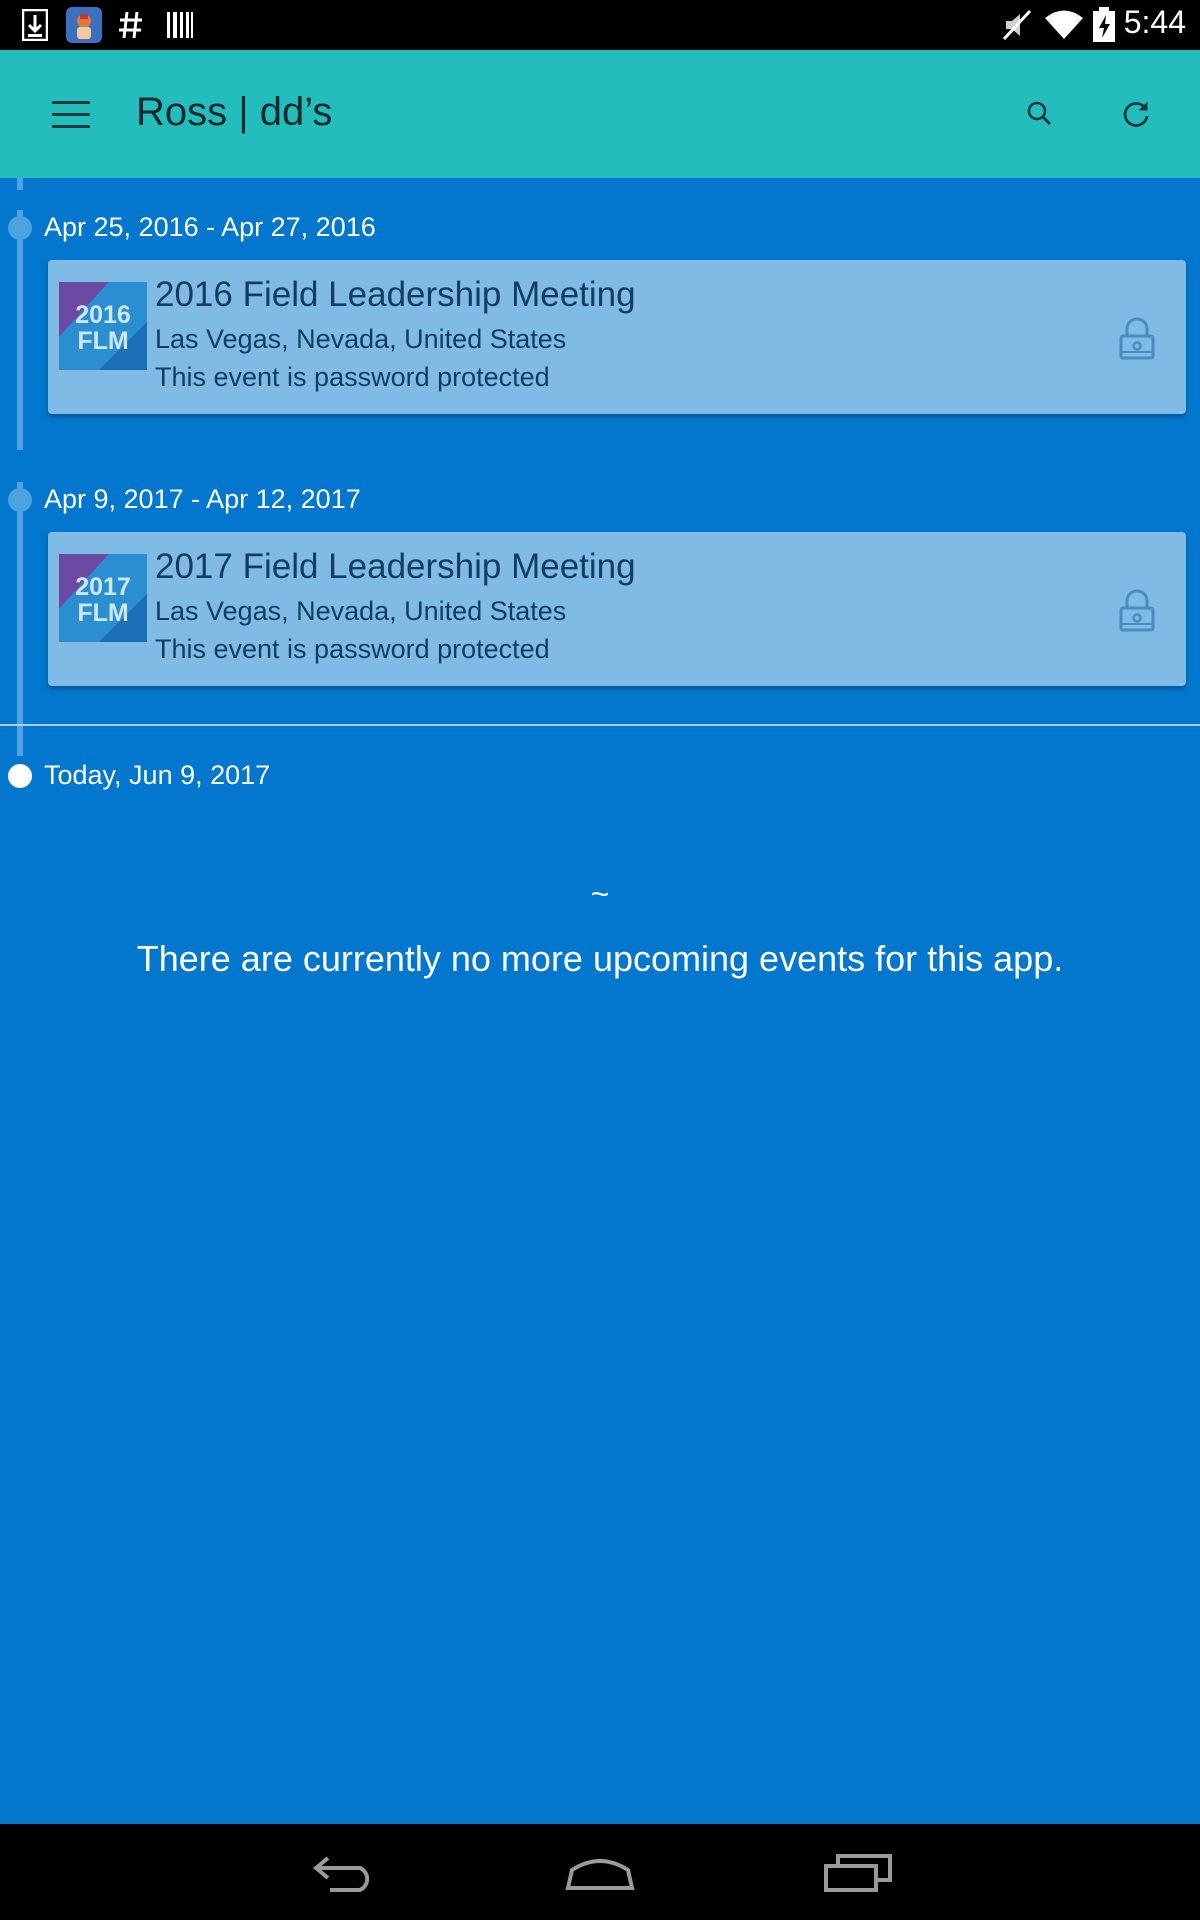  I want to click on event-logo-year: 2017, so click(103, 587).